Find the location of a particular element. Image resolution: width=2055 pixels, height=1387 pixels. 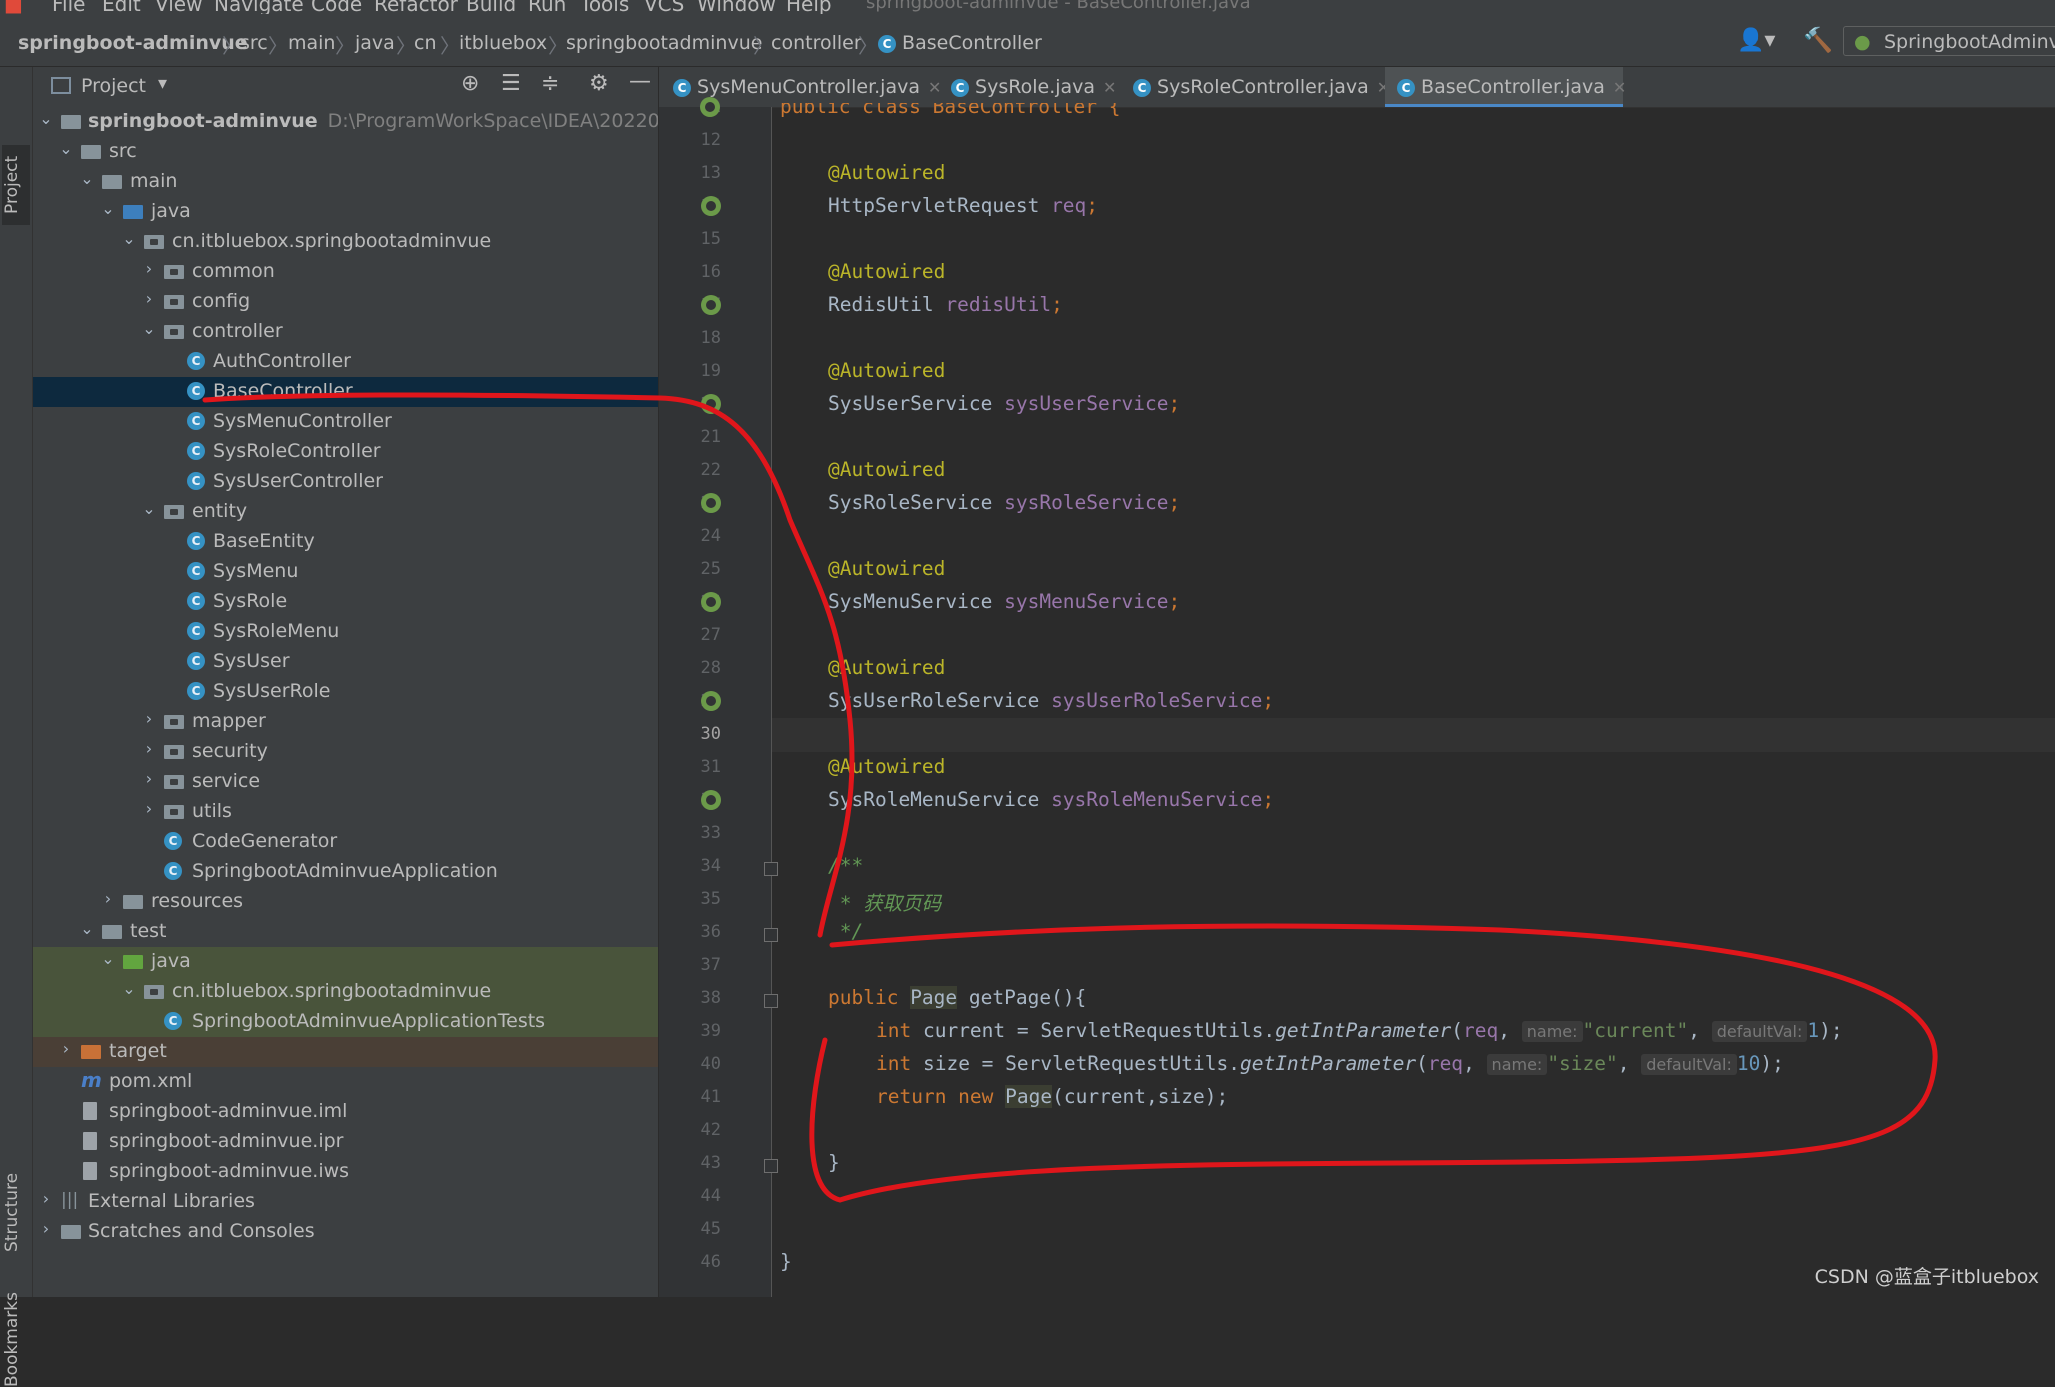

tree-item-iml: springboot-adminvue.iml is located at coordinates (345, 1112).